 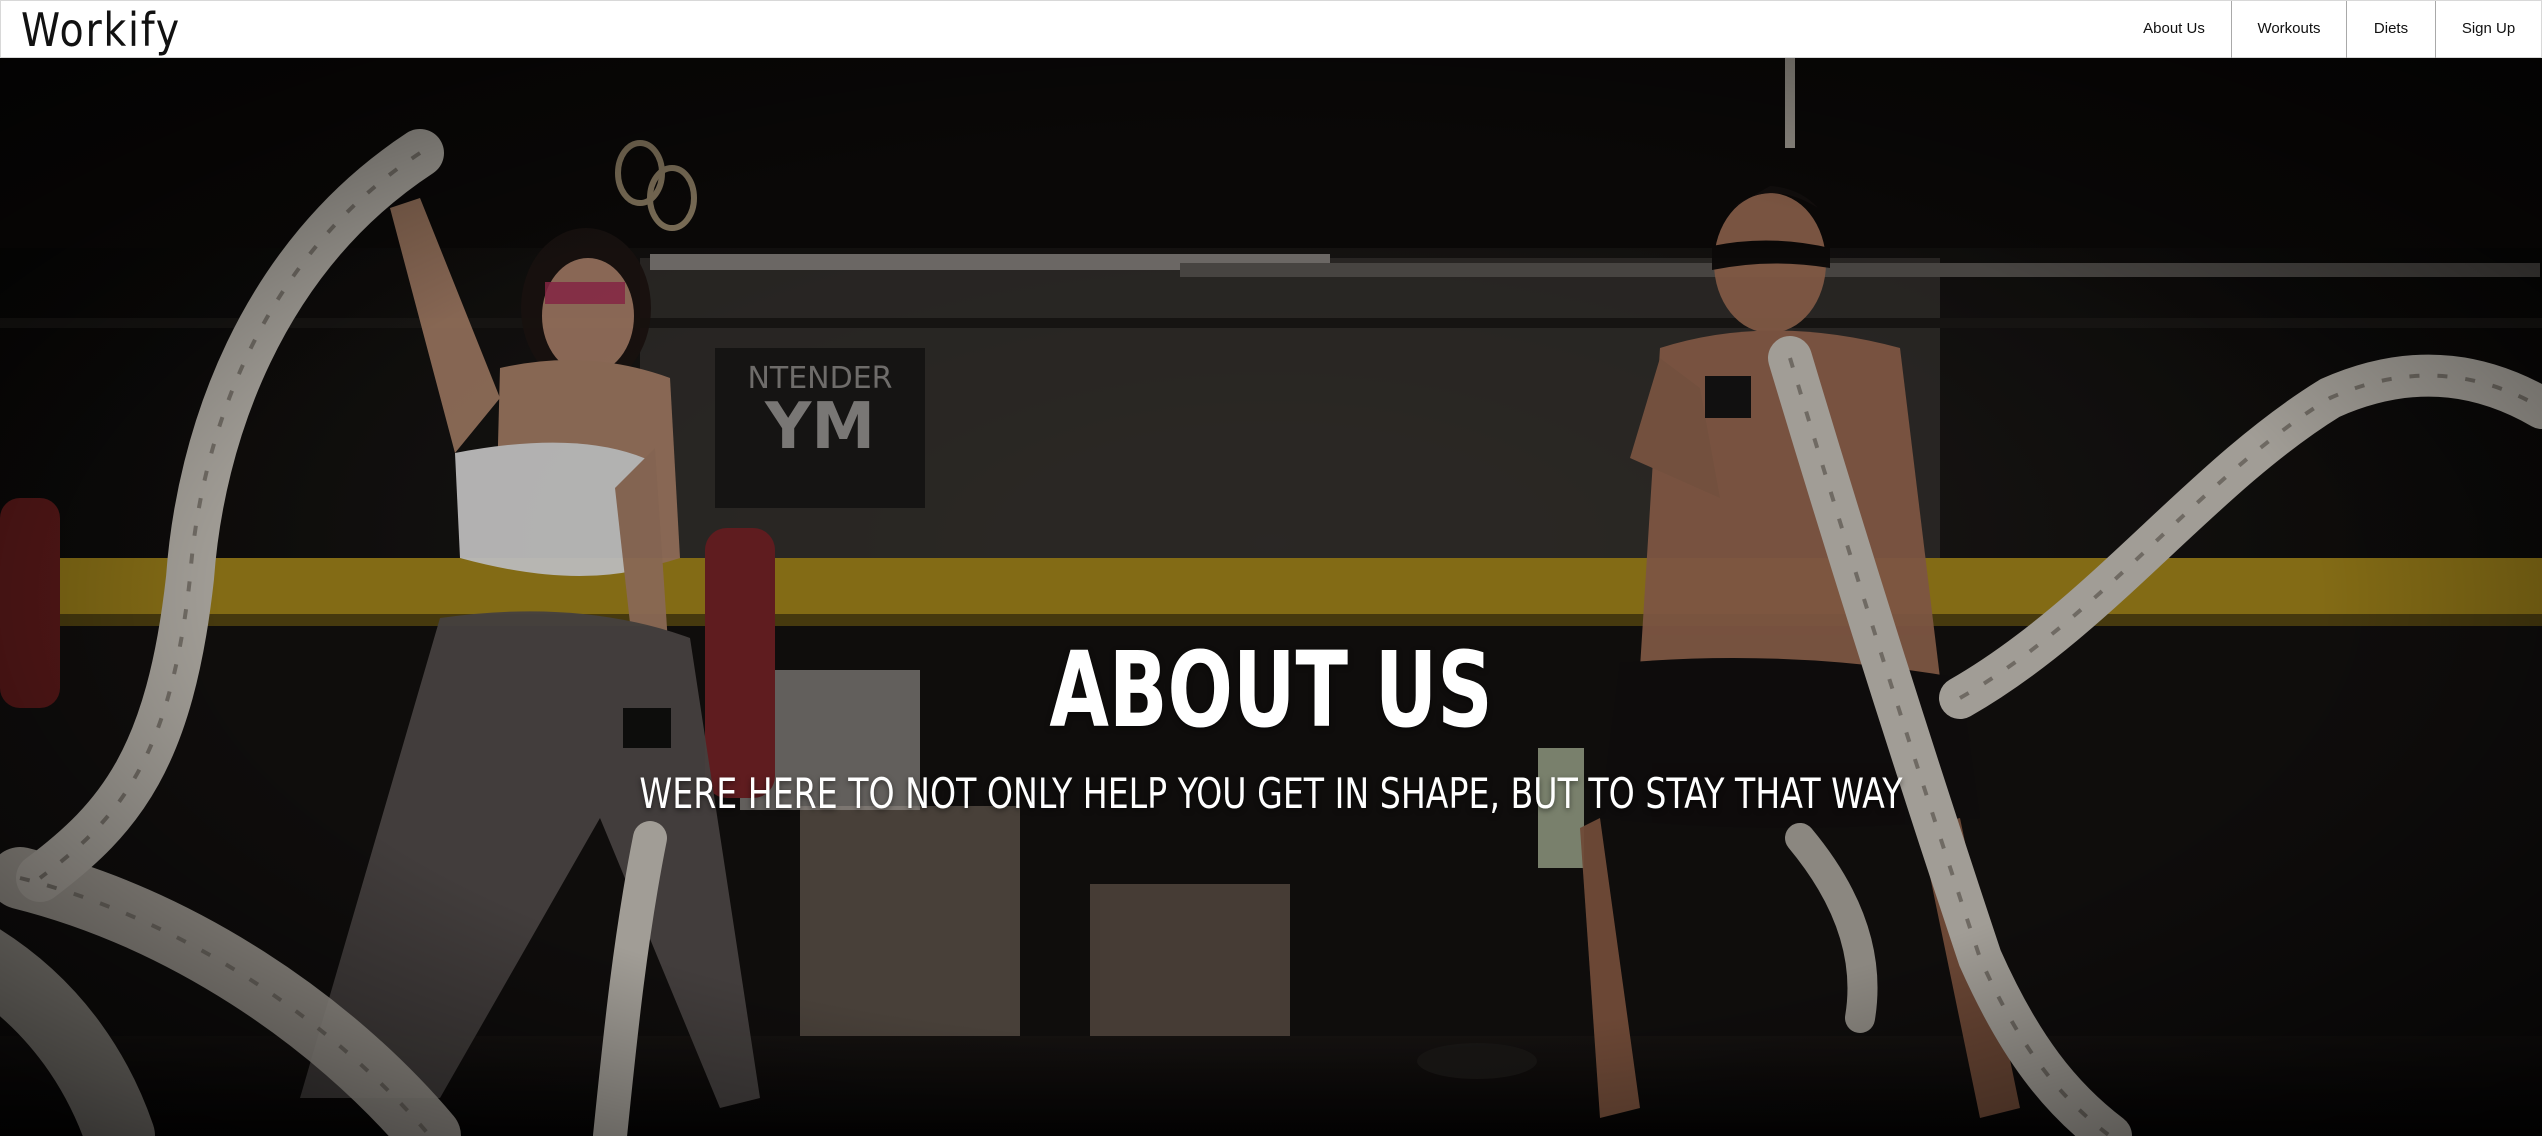 What do you see at coordinates (1271, 690) in the screenshot?
I see `hero-title: ABOUT US` at bounding box center [1271, 690].